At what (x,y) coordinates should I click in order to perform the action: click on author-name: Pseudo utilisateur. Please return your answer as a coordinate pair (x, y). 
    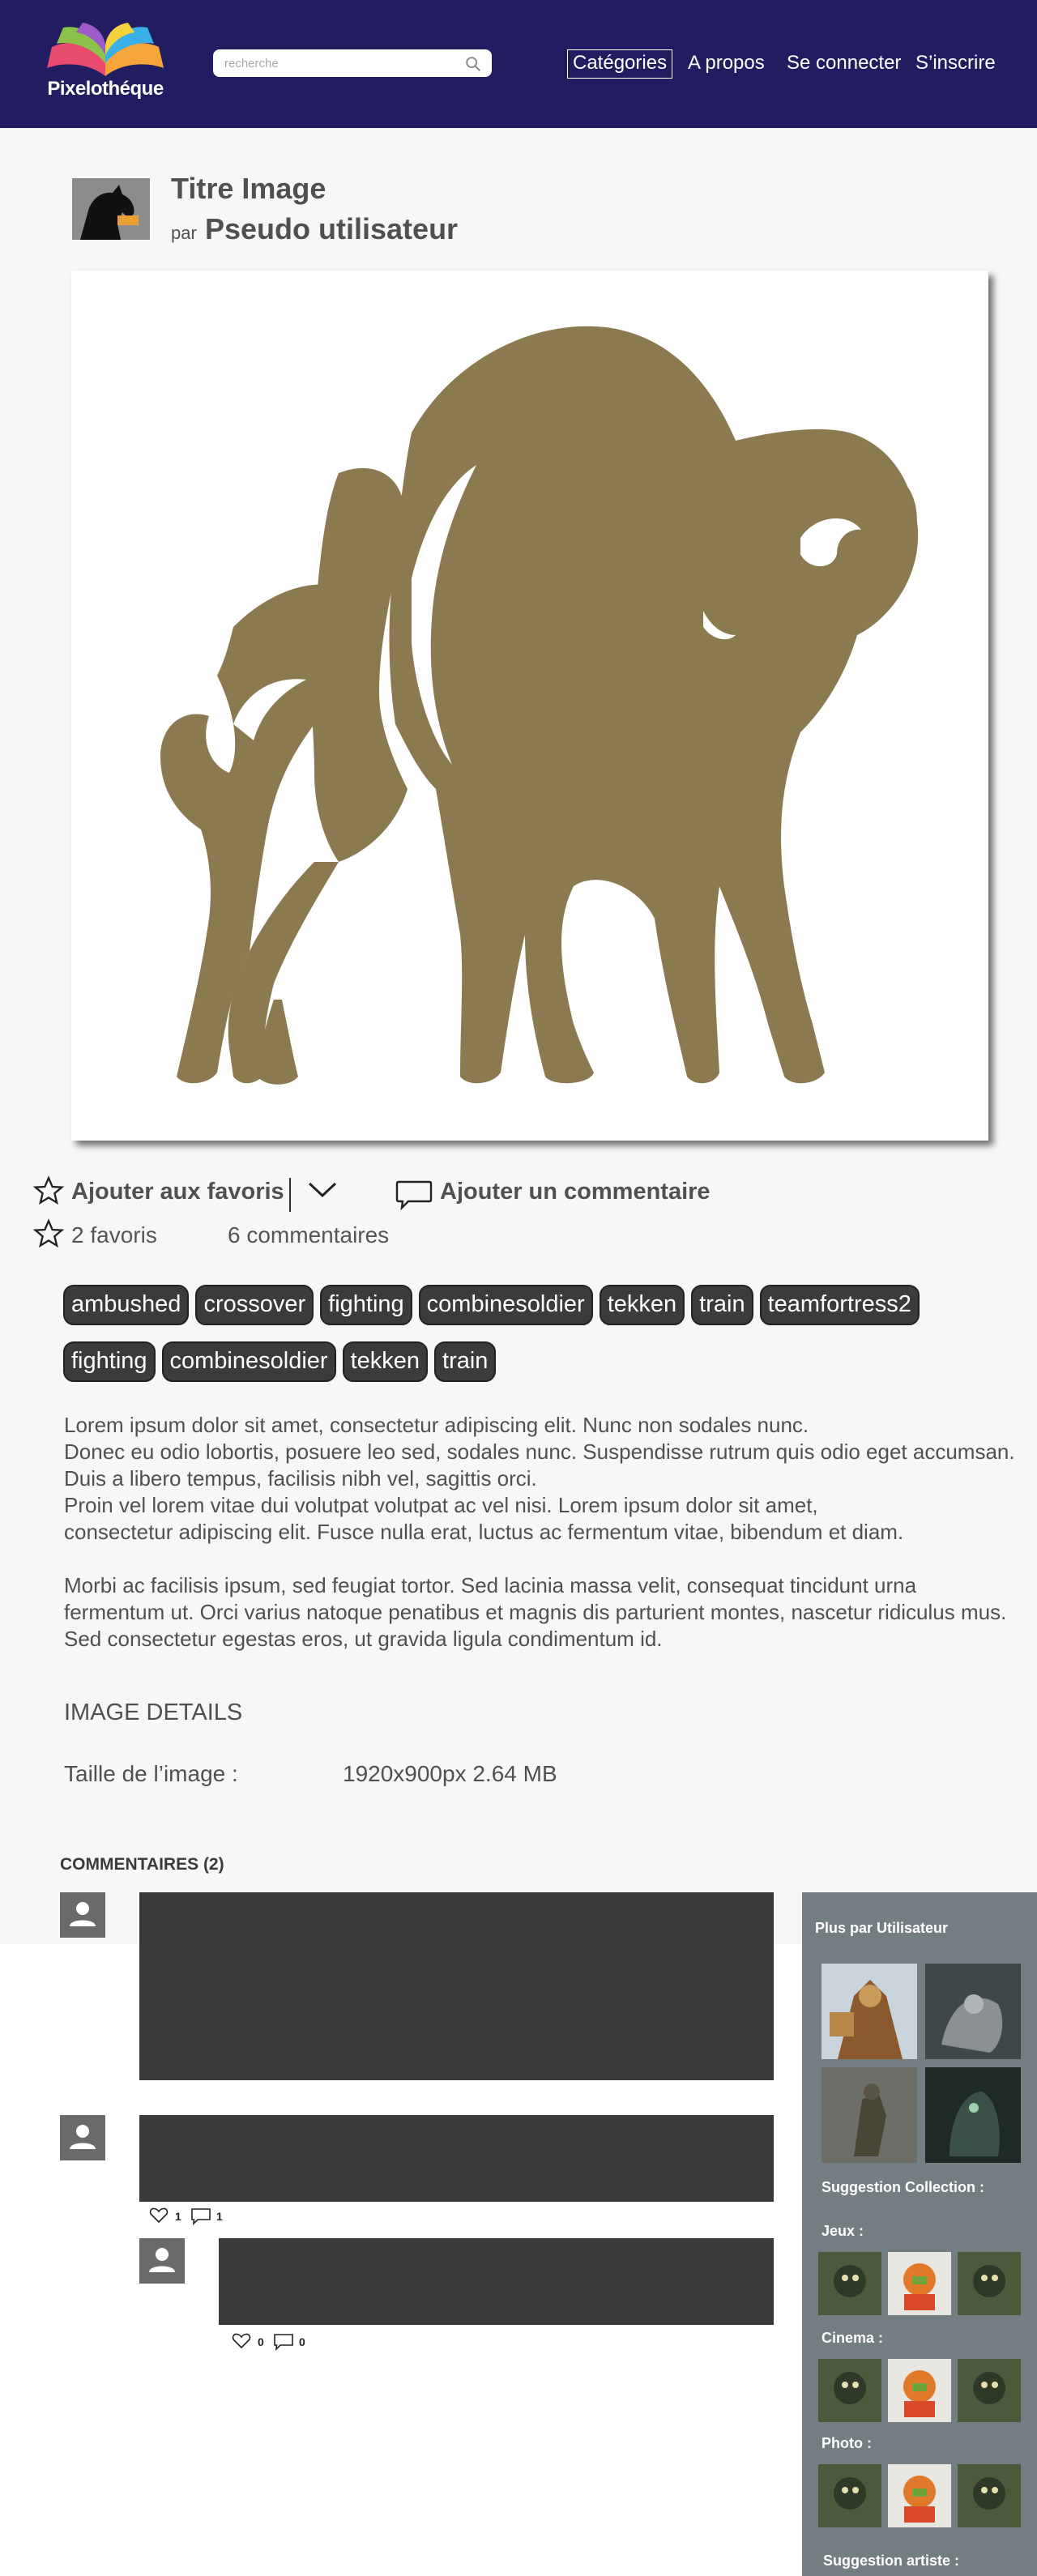
    Looking at the image, I should click on (332, 229).